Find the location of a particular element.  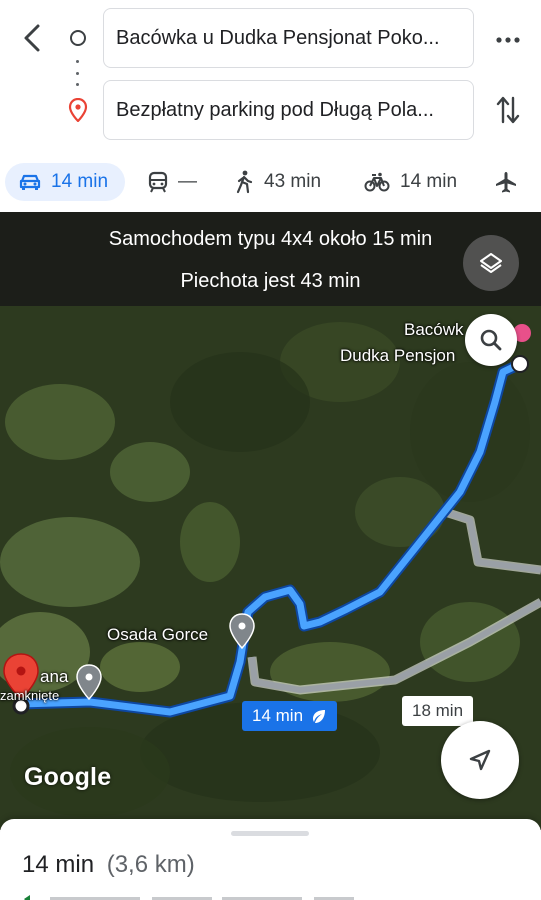

route-dots-icon is located at coordinates (78, 73).